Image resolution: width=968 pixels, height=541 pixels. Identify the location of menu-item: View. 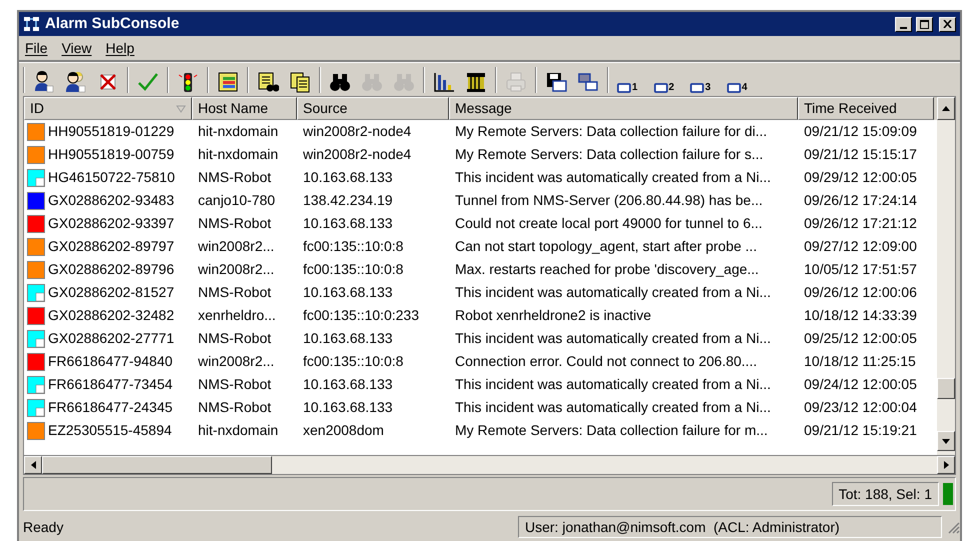
(77, 48).